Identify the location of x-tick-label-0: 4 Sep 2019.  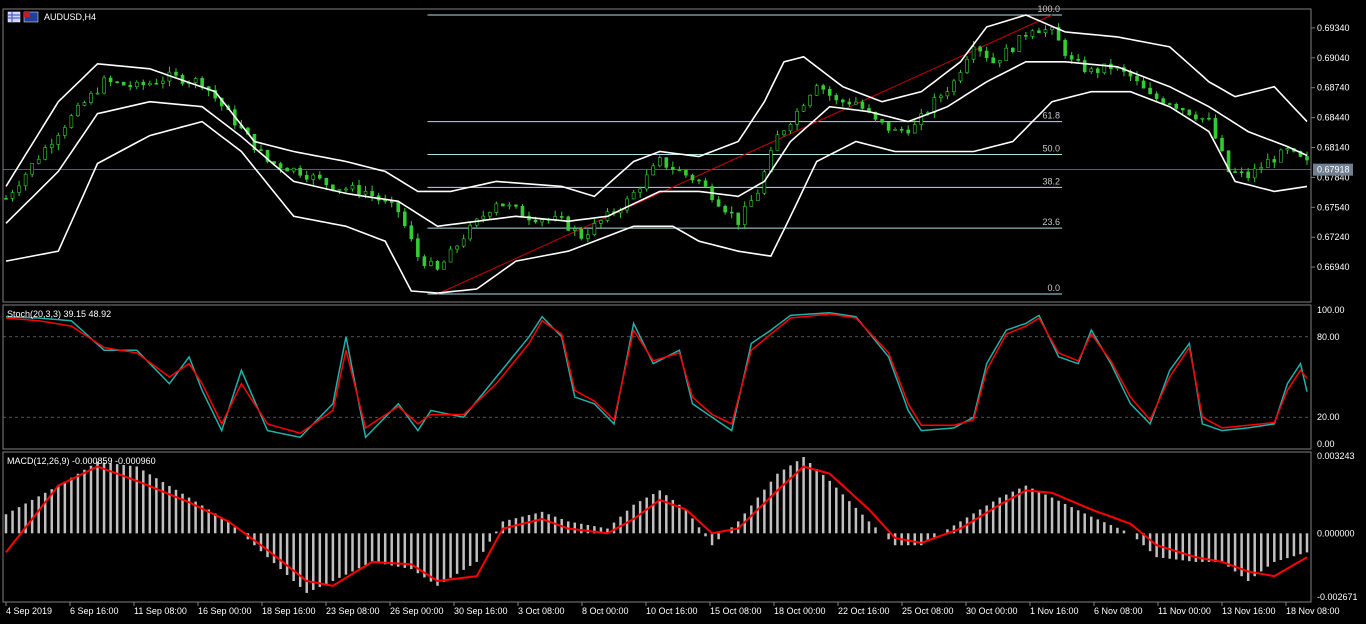
(29, 611).